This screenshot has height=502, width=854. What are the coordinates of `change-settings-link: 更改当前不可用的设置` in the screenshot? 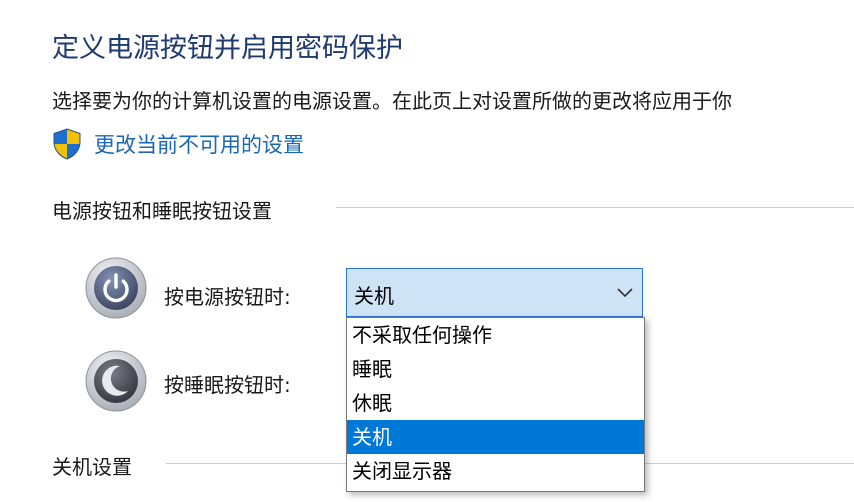 It's located at (178, 144).